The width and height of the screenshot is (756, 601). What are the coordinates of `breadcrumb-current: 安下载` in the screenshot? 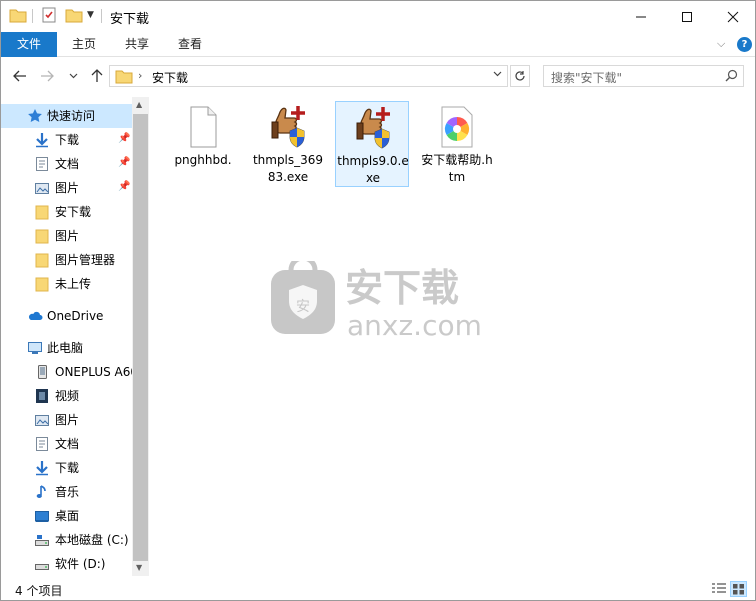 It's located at (170, 77).